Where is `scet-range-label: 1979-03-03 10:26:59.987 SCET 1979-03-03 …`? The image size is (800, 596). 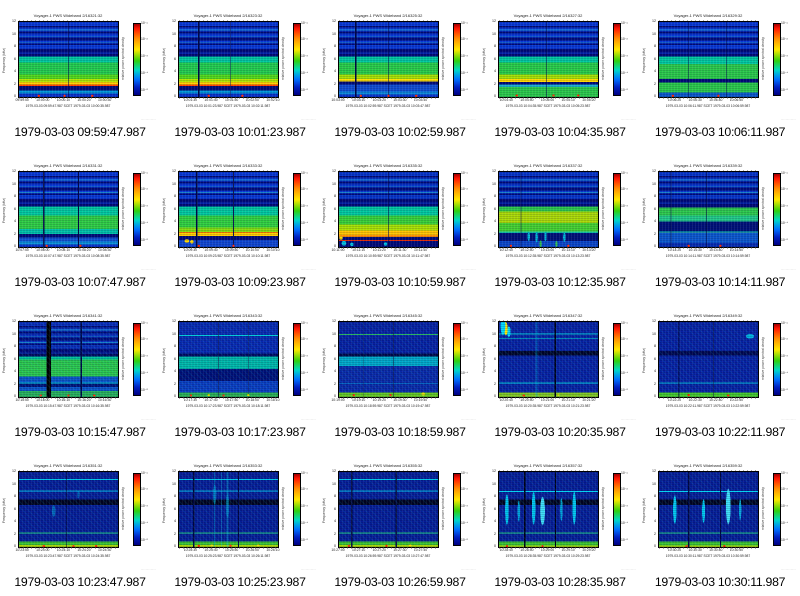 scet-range-label: 1979-03-03 10:26:59.987 SCET 1979-03-03 … is located at coordinates (388, 555).